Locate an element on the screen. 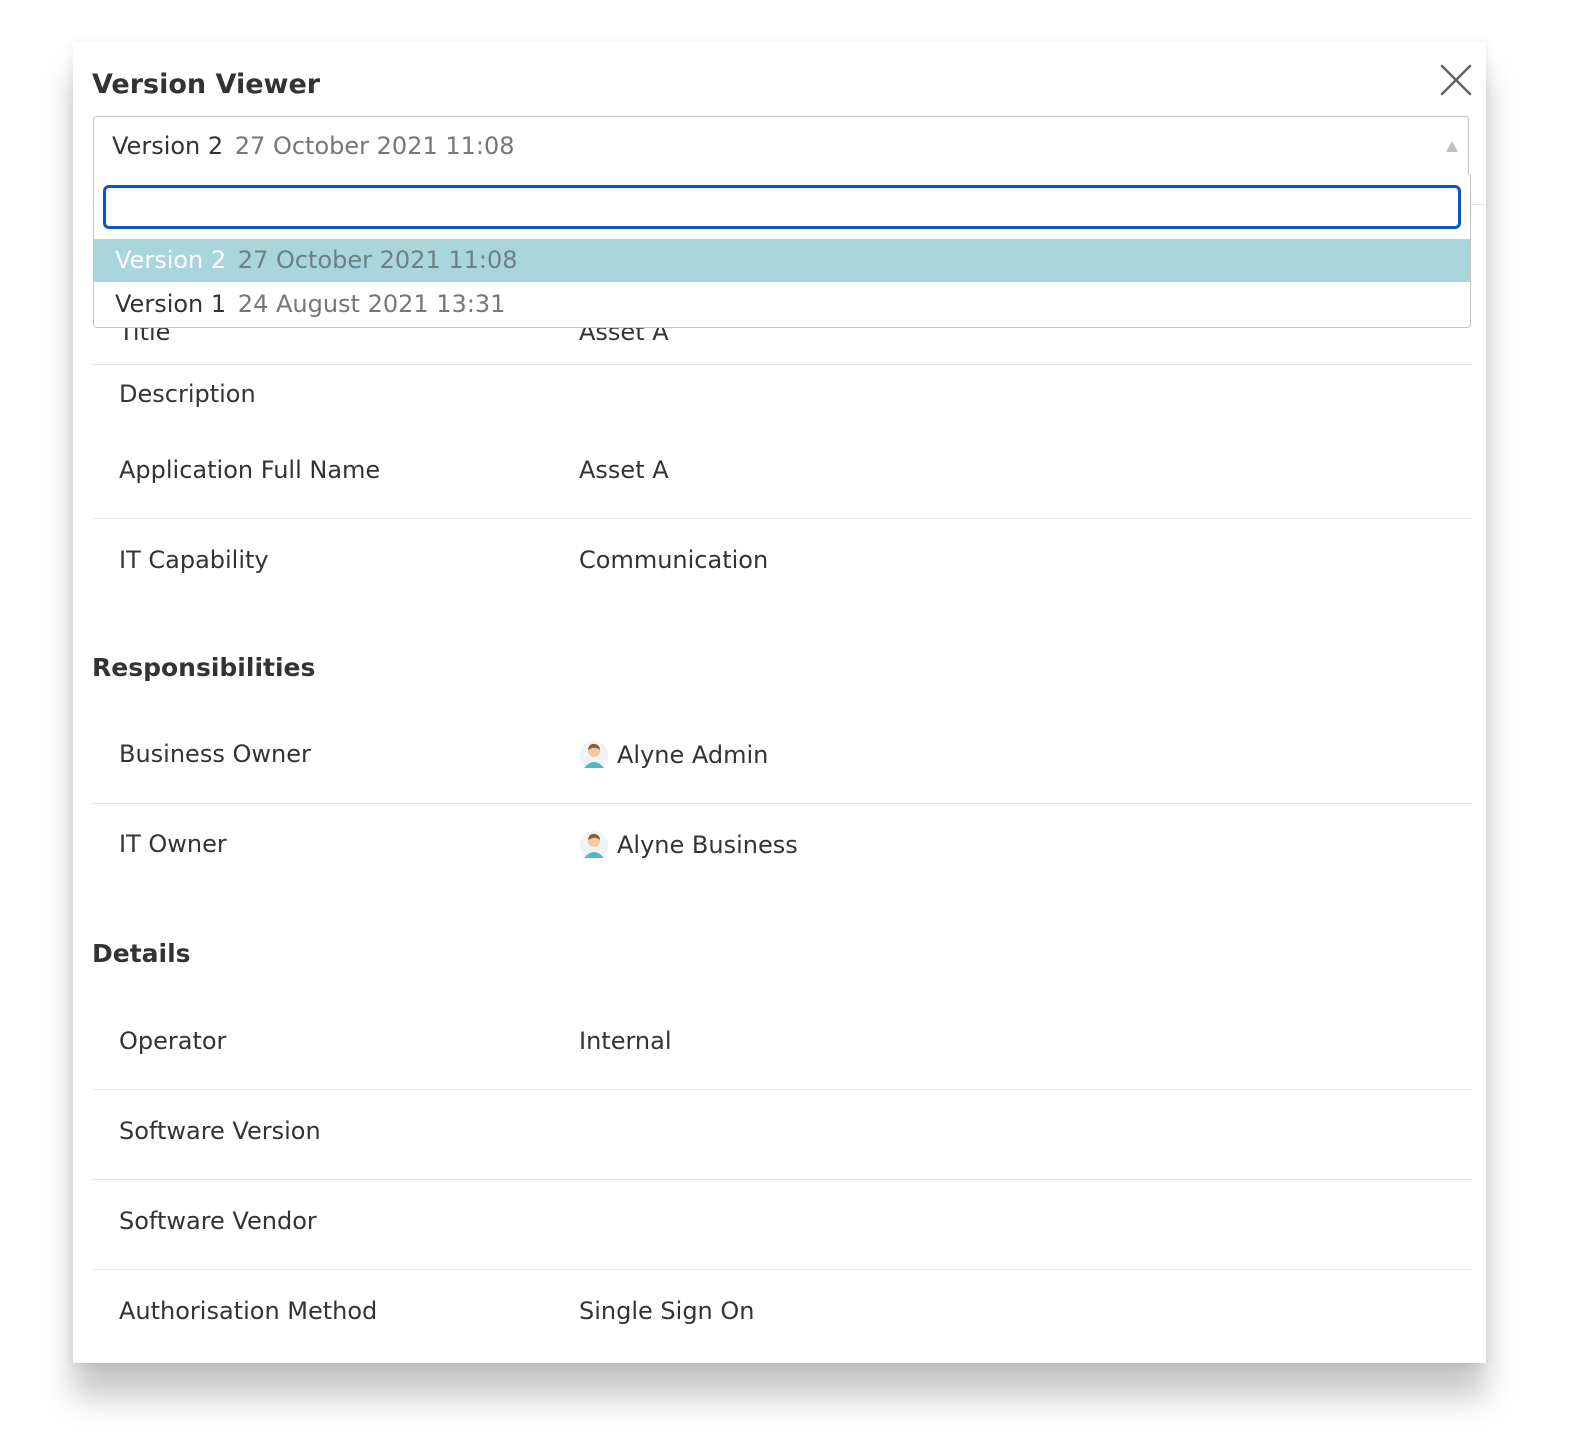  field-label: IT Capability is located at coordinates (194, 560).